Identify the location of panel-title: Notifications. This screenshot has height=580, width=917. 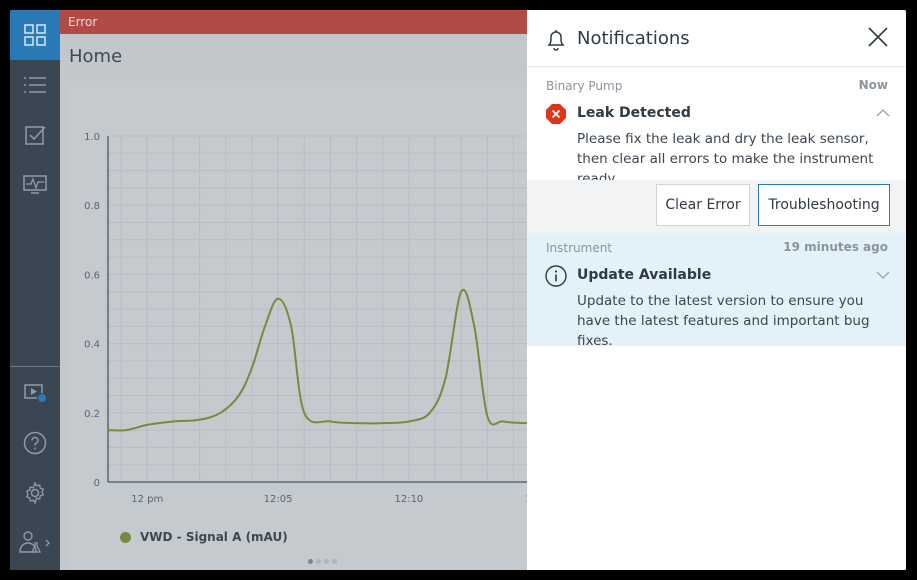
(633, 38).